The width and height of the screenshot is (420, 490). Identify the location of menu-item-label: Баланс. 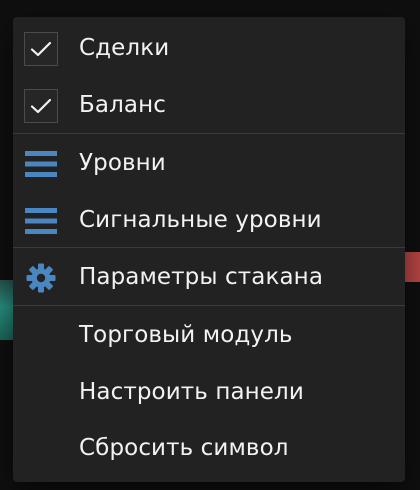
(122, 105).